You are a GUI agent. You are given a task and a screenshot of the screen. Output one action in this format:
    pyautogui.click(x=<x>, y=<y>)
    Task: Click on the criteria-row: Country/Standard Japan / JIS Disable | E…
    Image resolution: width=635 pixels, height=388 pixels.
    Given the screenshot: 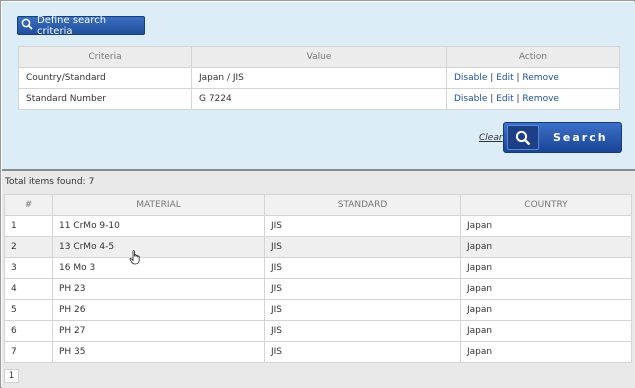 What is the action you would take?
    pyautogui.click(x=319, y=78)
    